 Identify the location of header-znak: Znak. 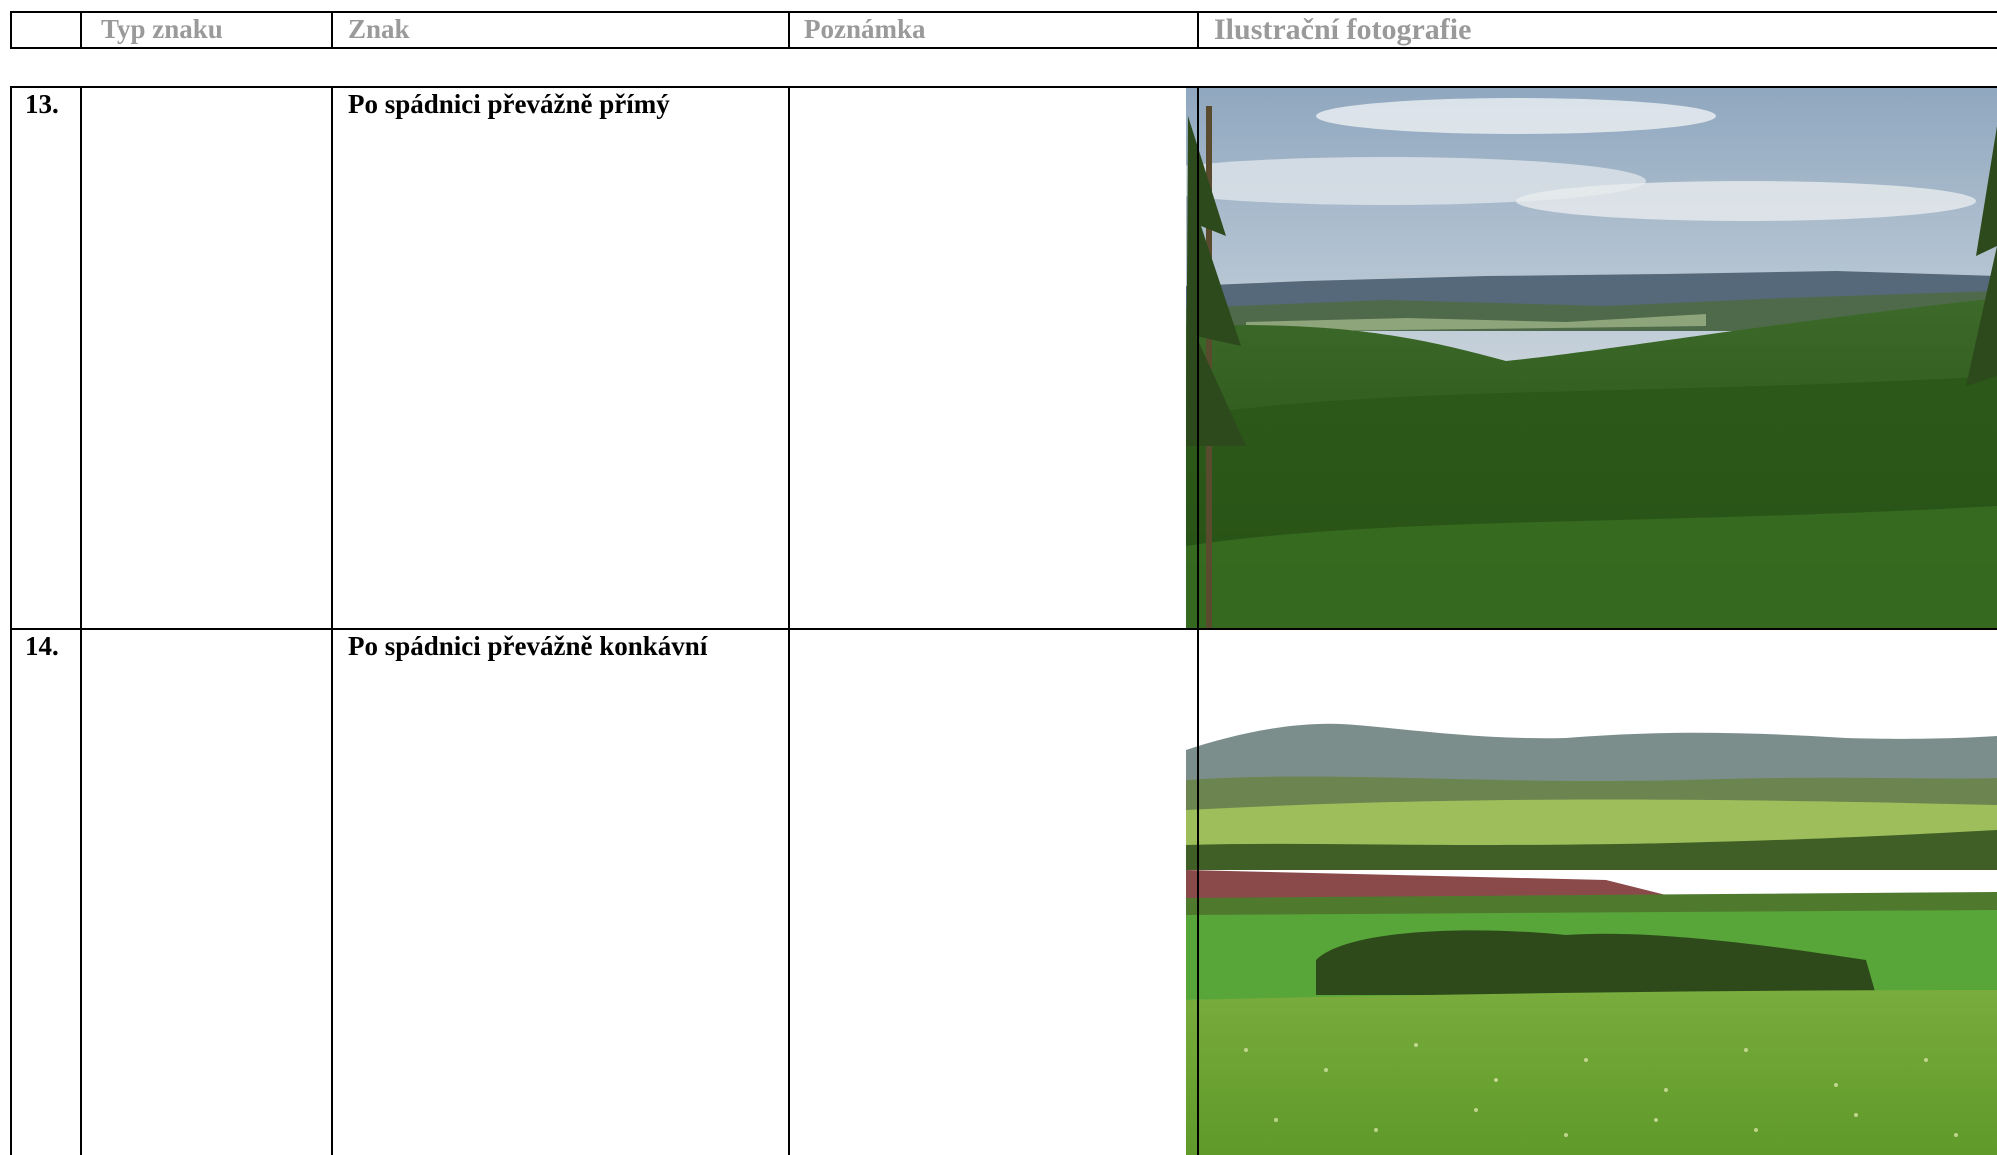
(379, 29).